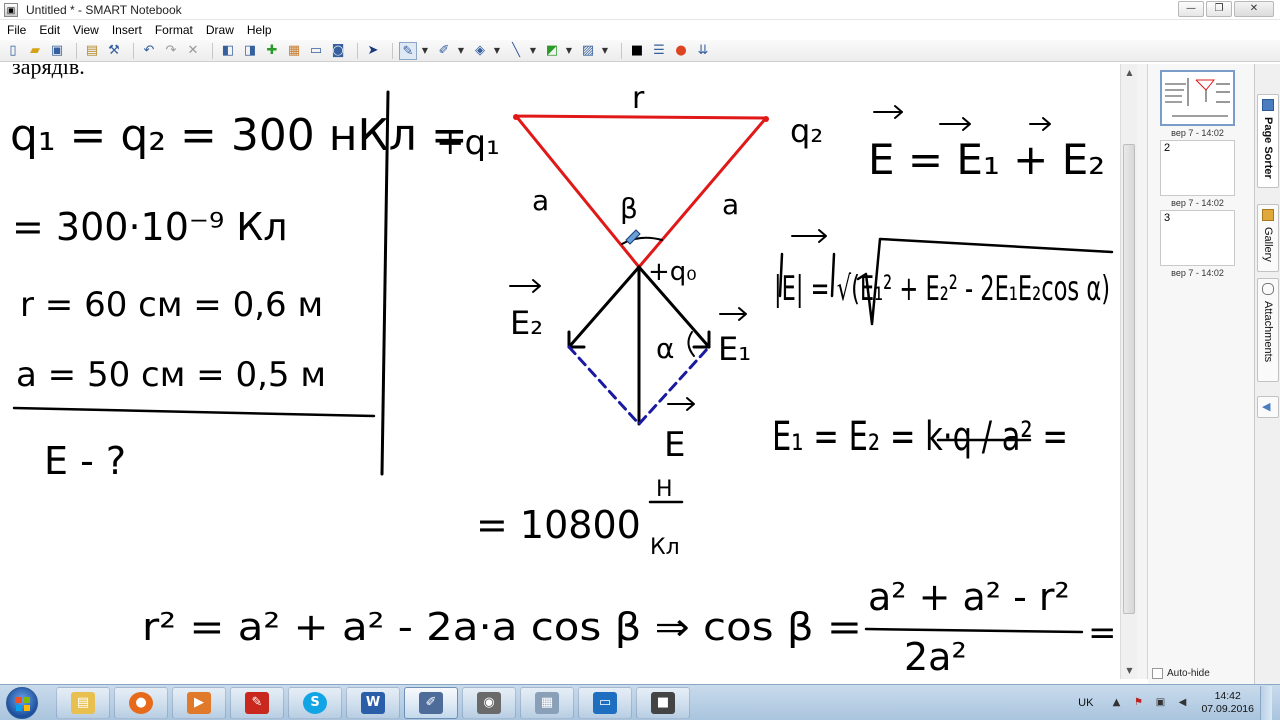 The height and width of the screenshot is (720, 1280). I want to click on creative-pen-icon: ✐, so click(444, 51).